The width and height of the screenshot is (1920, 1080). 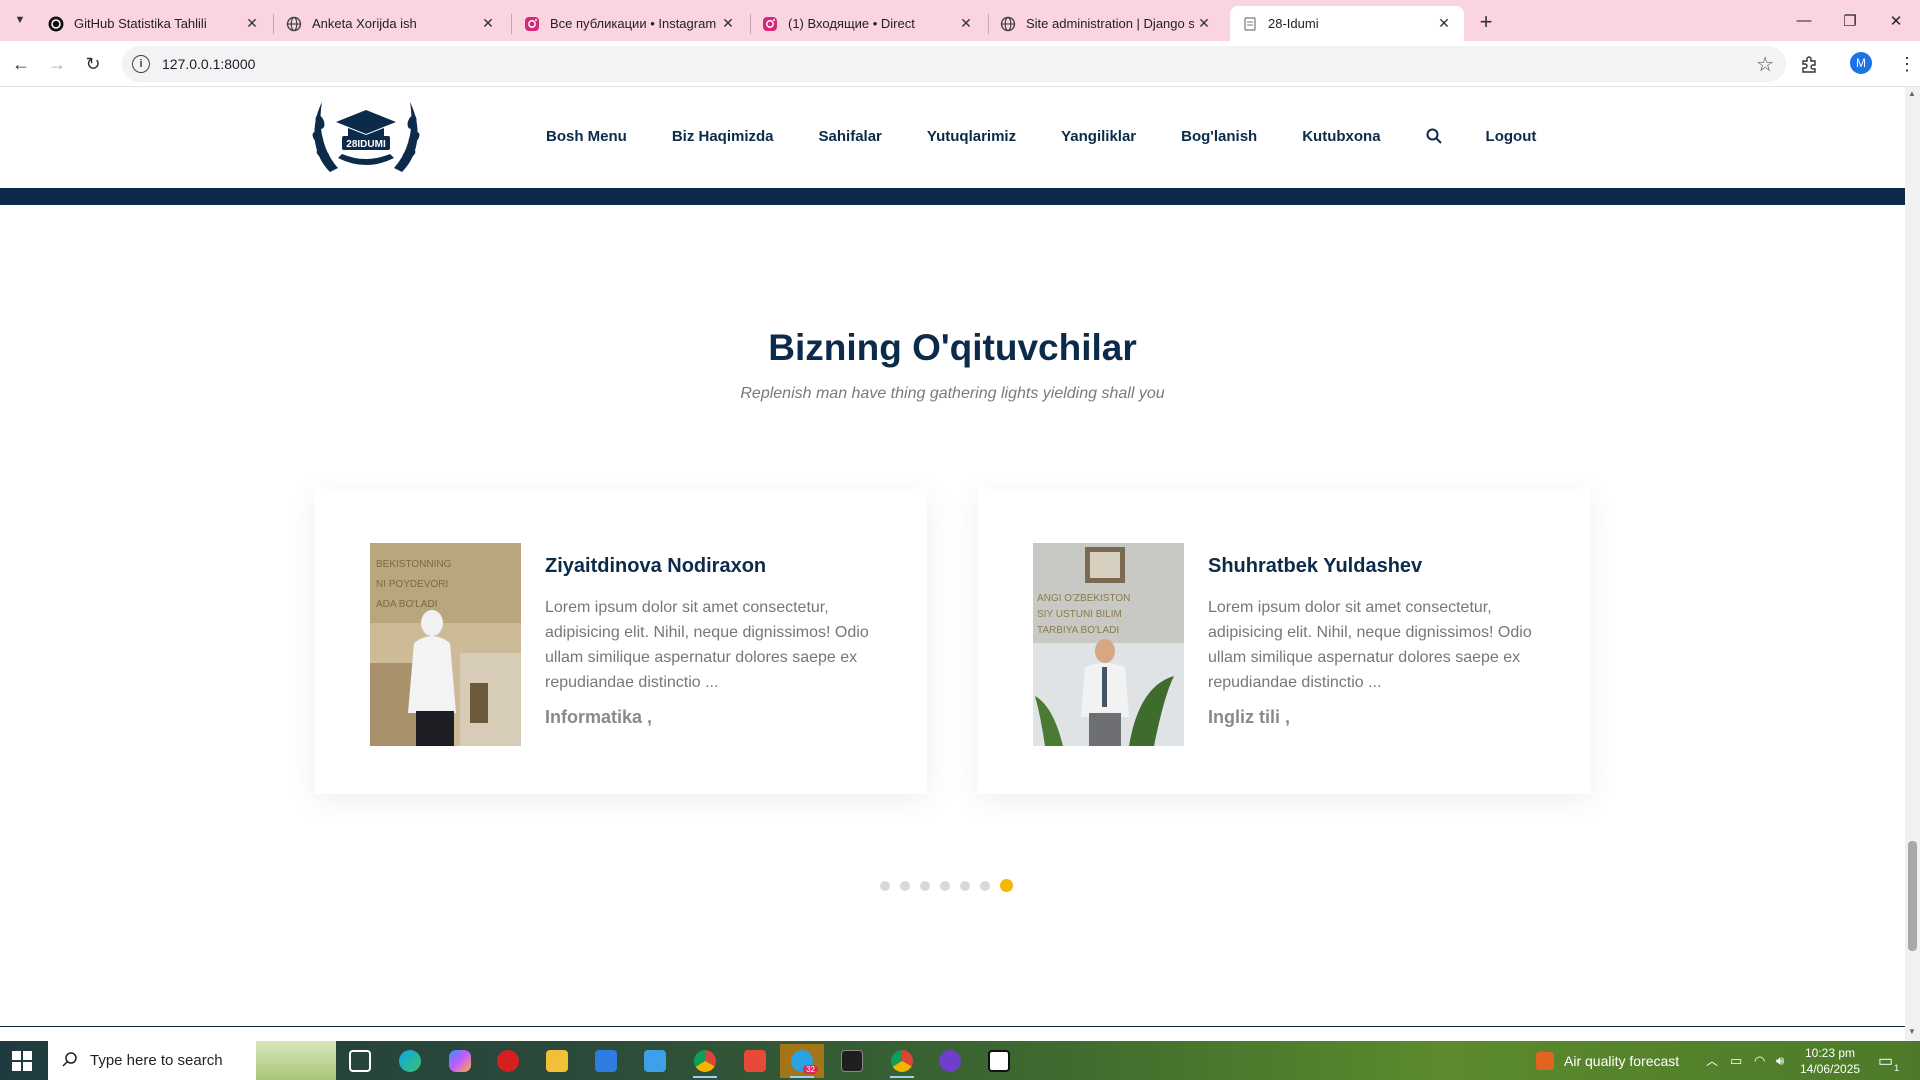 I want to click on taskbar-clock: 10:23 pm 14/06/2025, so click(x=1830, y=1061).